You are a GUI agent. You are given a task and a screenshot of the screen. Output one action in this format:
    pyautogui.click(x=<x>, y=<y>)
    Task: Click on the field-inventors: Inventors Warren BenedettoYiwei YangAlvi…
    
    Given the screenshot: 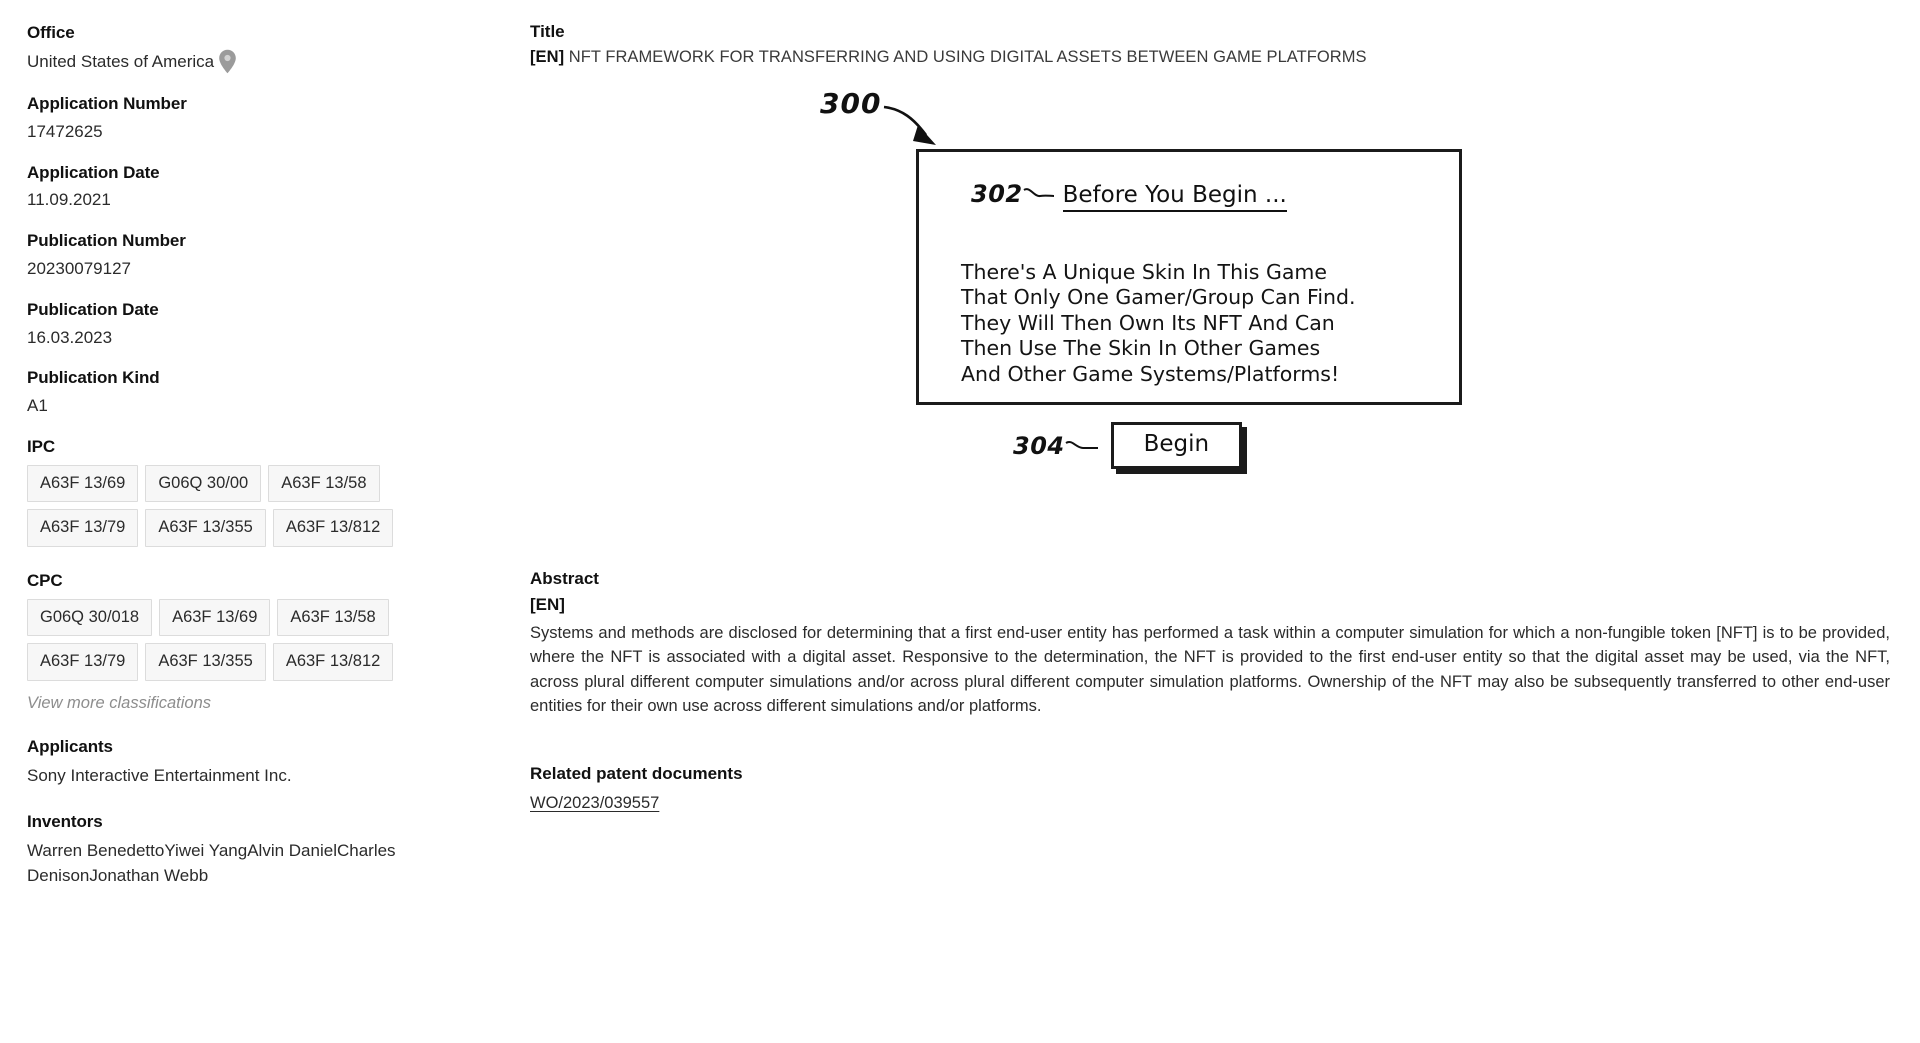 What is the action you would take?
    pyautogui.click(x=263, y=849)
    